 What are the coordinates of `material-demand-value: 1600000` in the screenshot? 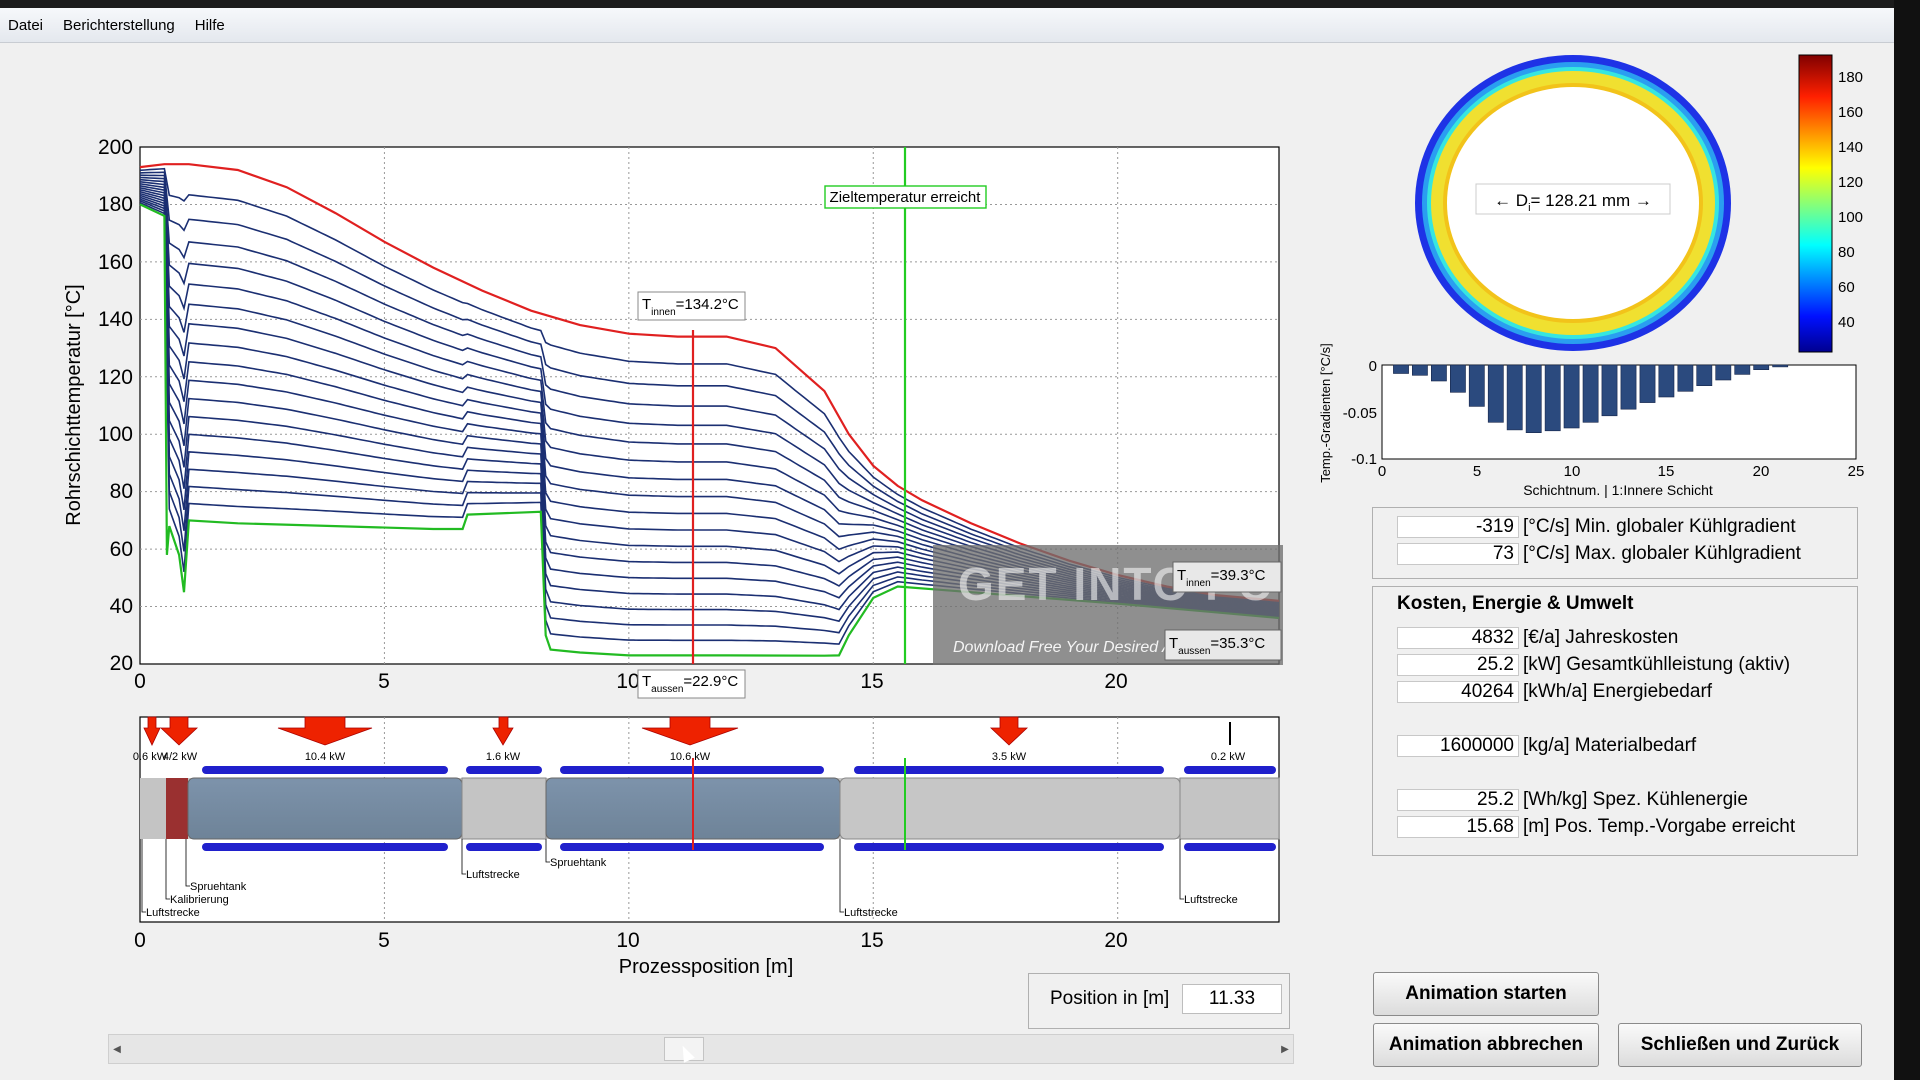 It's located at (1458, 746).